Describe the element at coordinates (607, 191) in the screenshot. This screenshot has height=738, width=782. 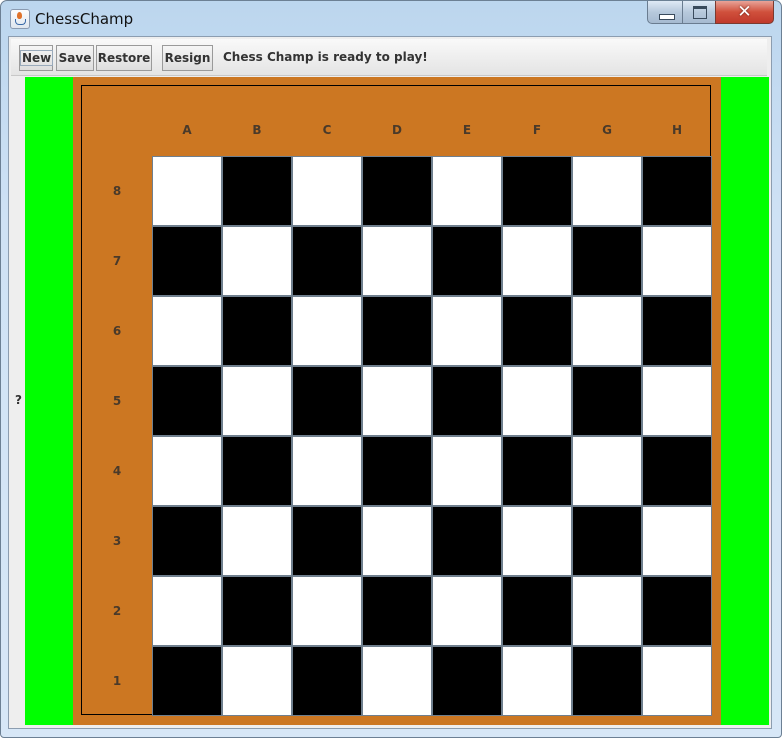
I see `square-g8` at that location.